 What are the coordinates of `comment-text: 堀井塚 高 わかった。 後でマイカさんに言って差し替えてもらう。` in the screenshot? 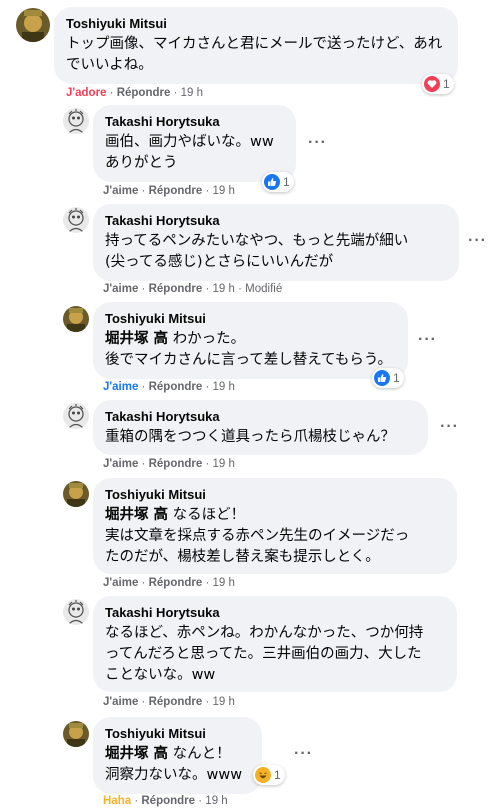 It's located at (248, 349).